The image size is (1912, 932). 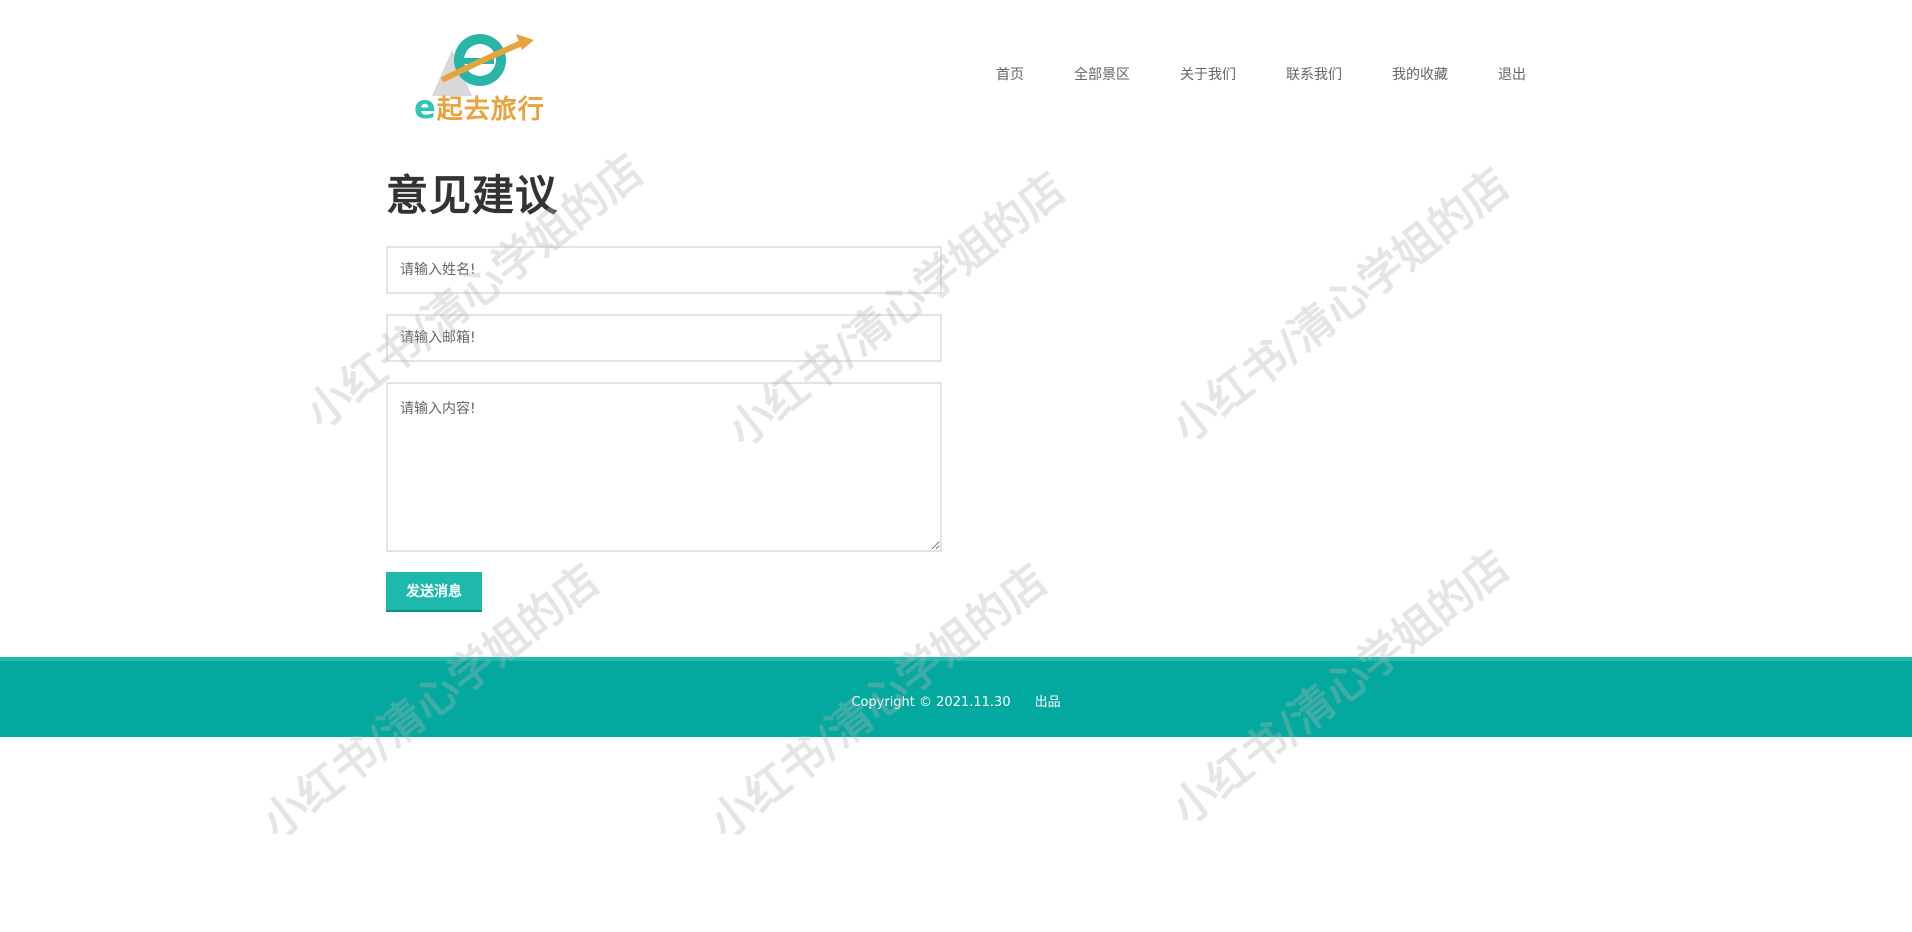 What do you see at coordinates (434, 592) in the screenshot?
I see `send-message-button: 发送消息` at bounding box center [434, 592].